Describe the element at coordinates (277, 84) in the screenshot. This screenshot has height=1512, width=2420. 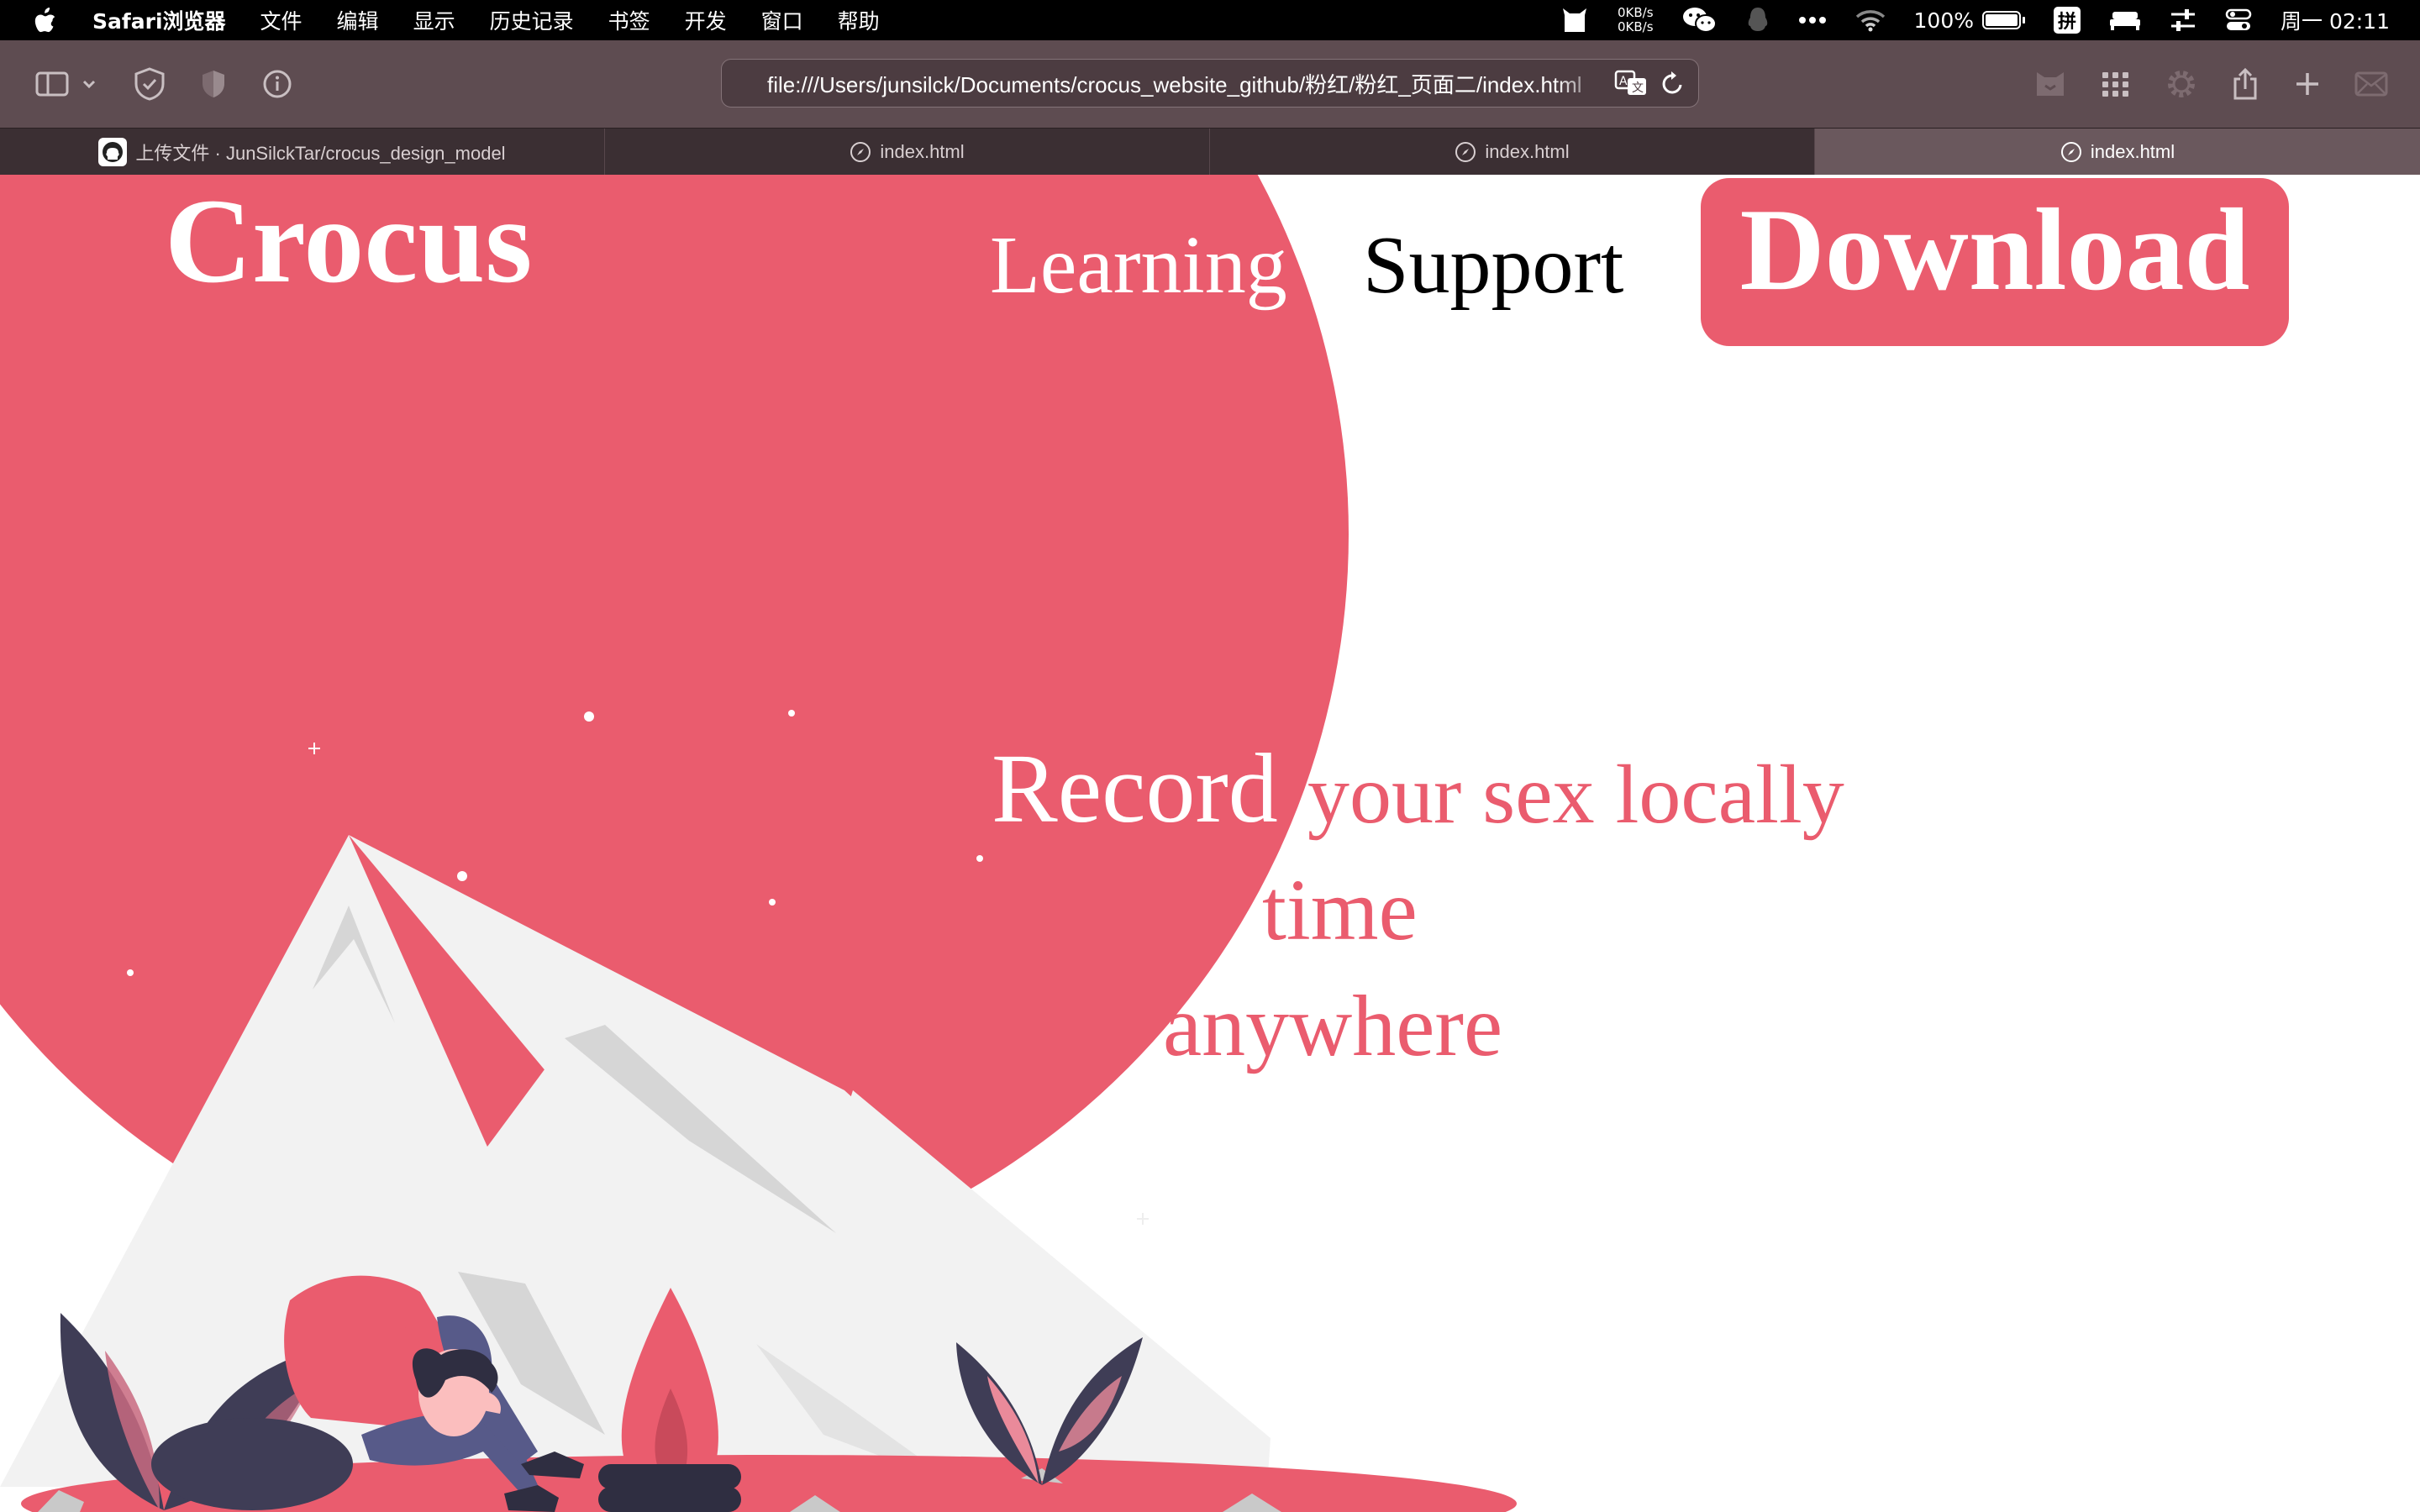
I see `info-icon` at that location.